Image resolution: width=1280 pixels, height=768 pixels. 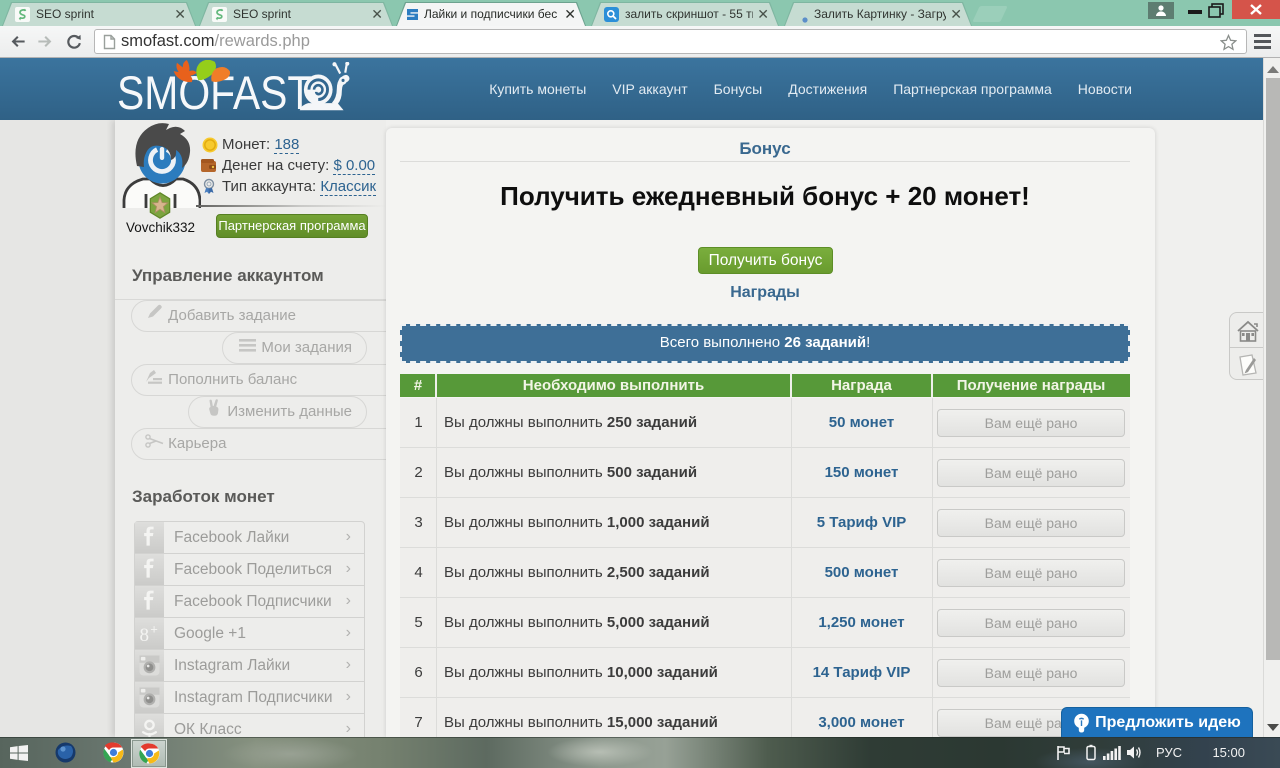 I want to click on svg-text: 8, so click(x=145, y=635).